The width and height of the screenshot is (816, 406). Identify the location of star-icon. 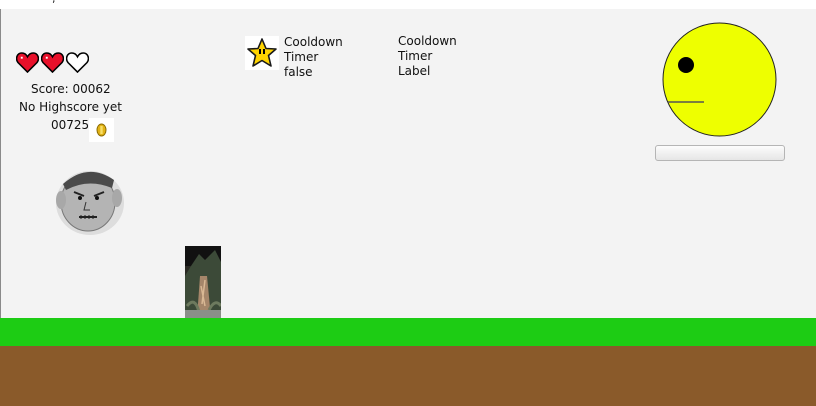
(262, 53).